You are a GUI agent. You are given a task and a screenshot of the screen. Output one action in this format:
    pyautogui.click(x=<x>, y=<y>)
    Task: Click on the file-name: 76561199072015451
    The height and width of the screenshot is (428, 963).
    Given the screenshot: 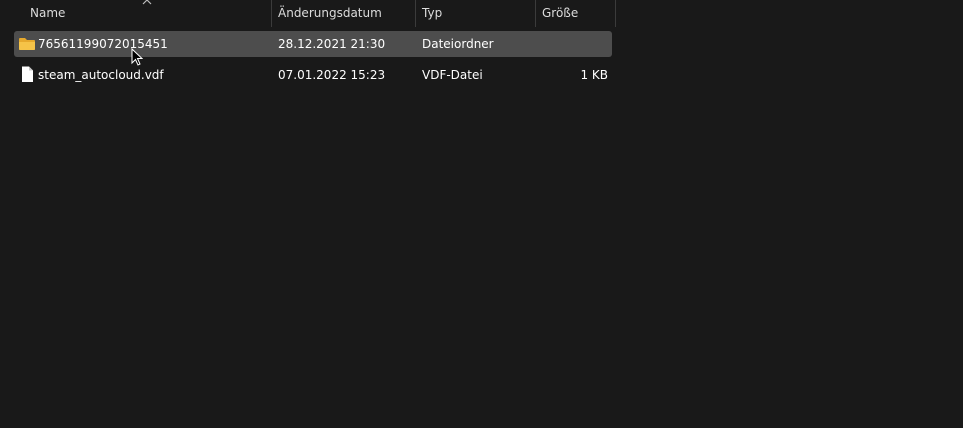 What is the action you would take?
    pyautogui.click(x=103, y=44)
    